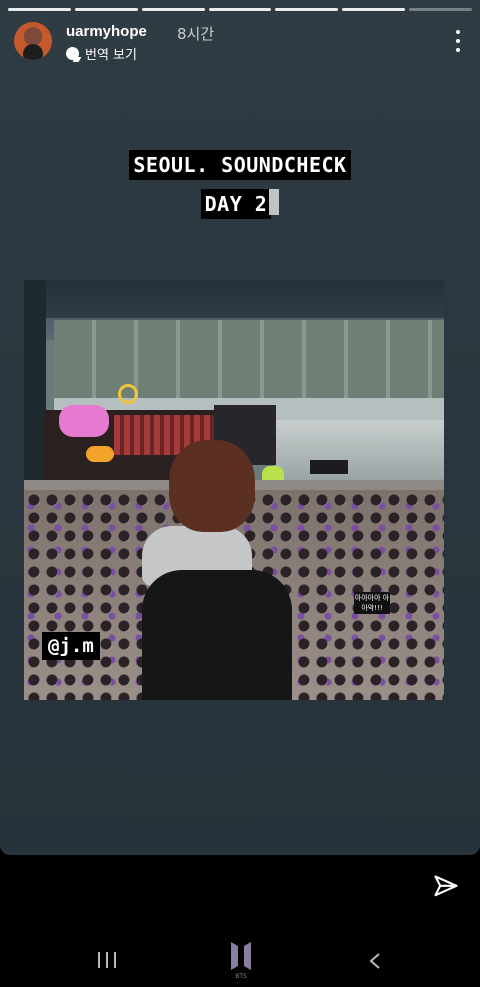 This screenshot has width=480, height=987. I want to click on back-icon, so click(375, 961).